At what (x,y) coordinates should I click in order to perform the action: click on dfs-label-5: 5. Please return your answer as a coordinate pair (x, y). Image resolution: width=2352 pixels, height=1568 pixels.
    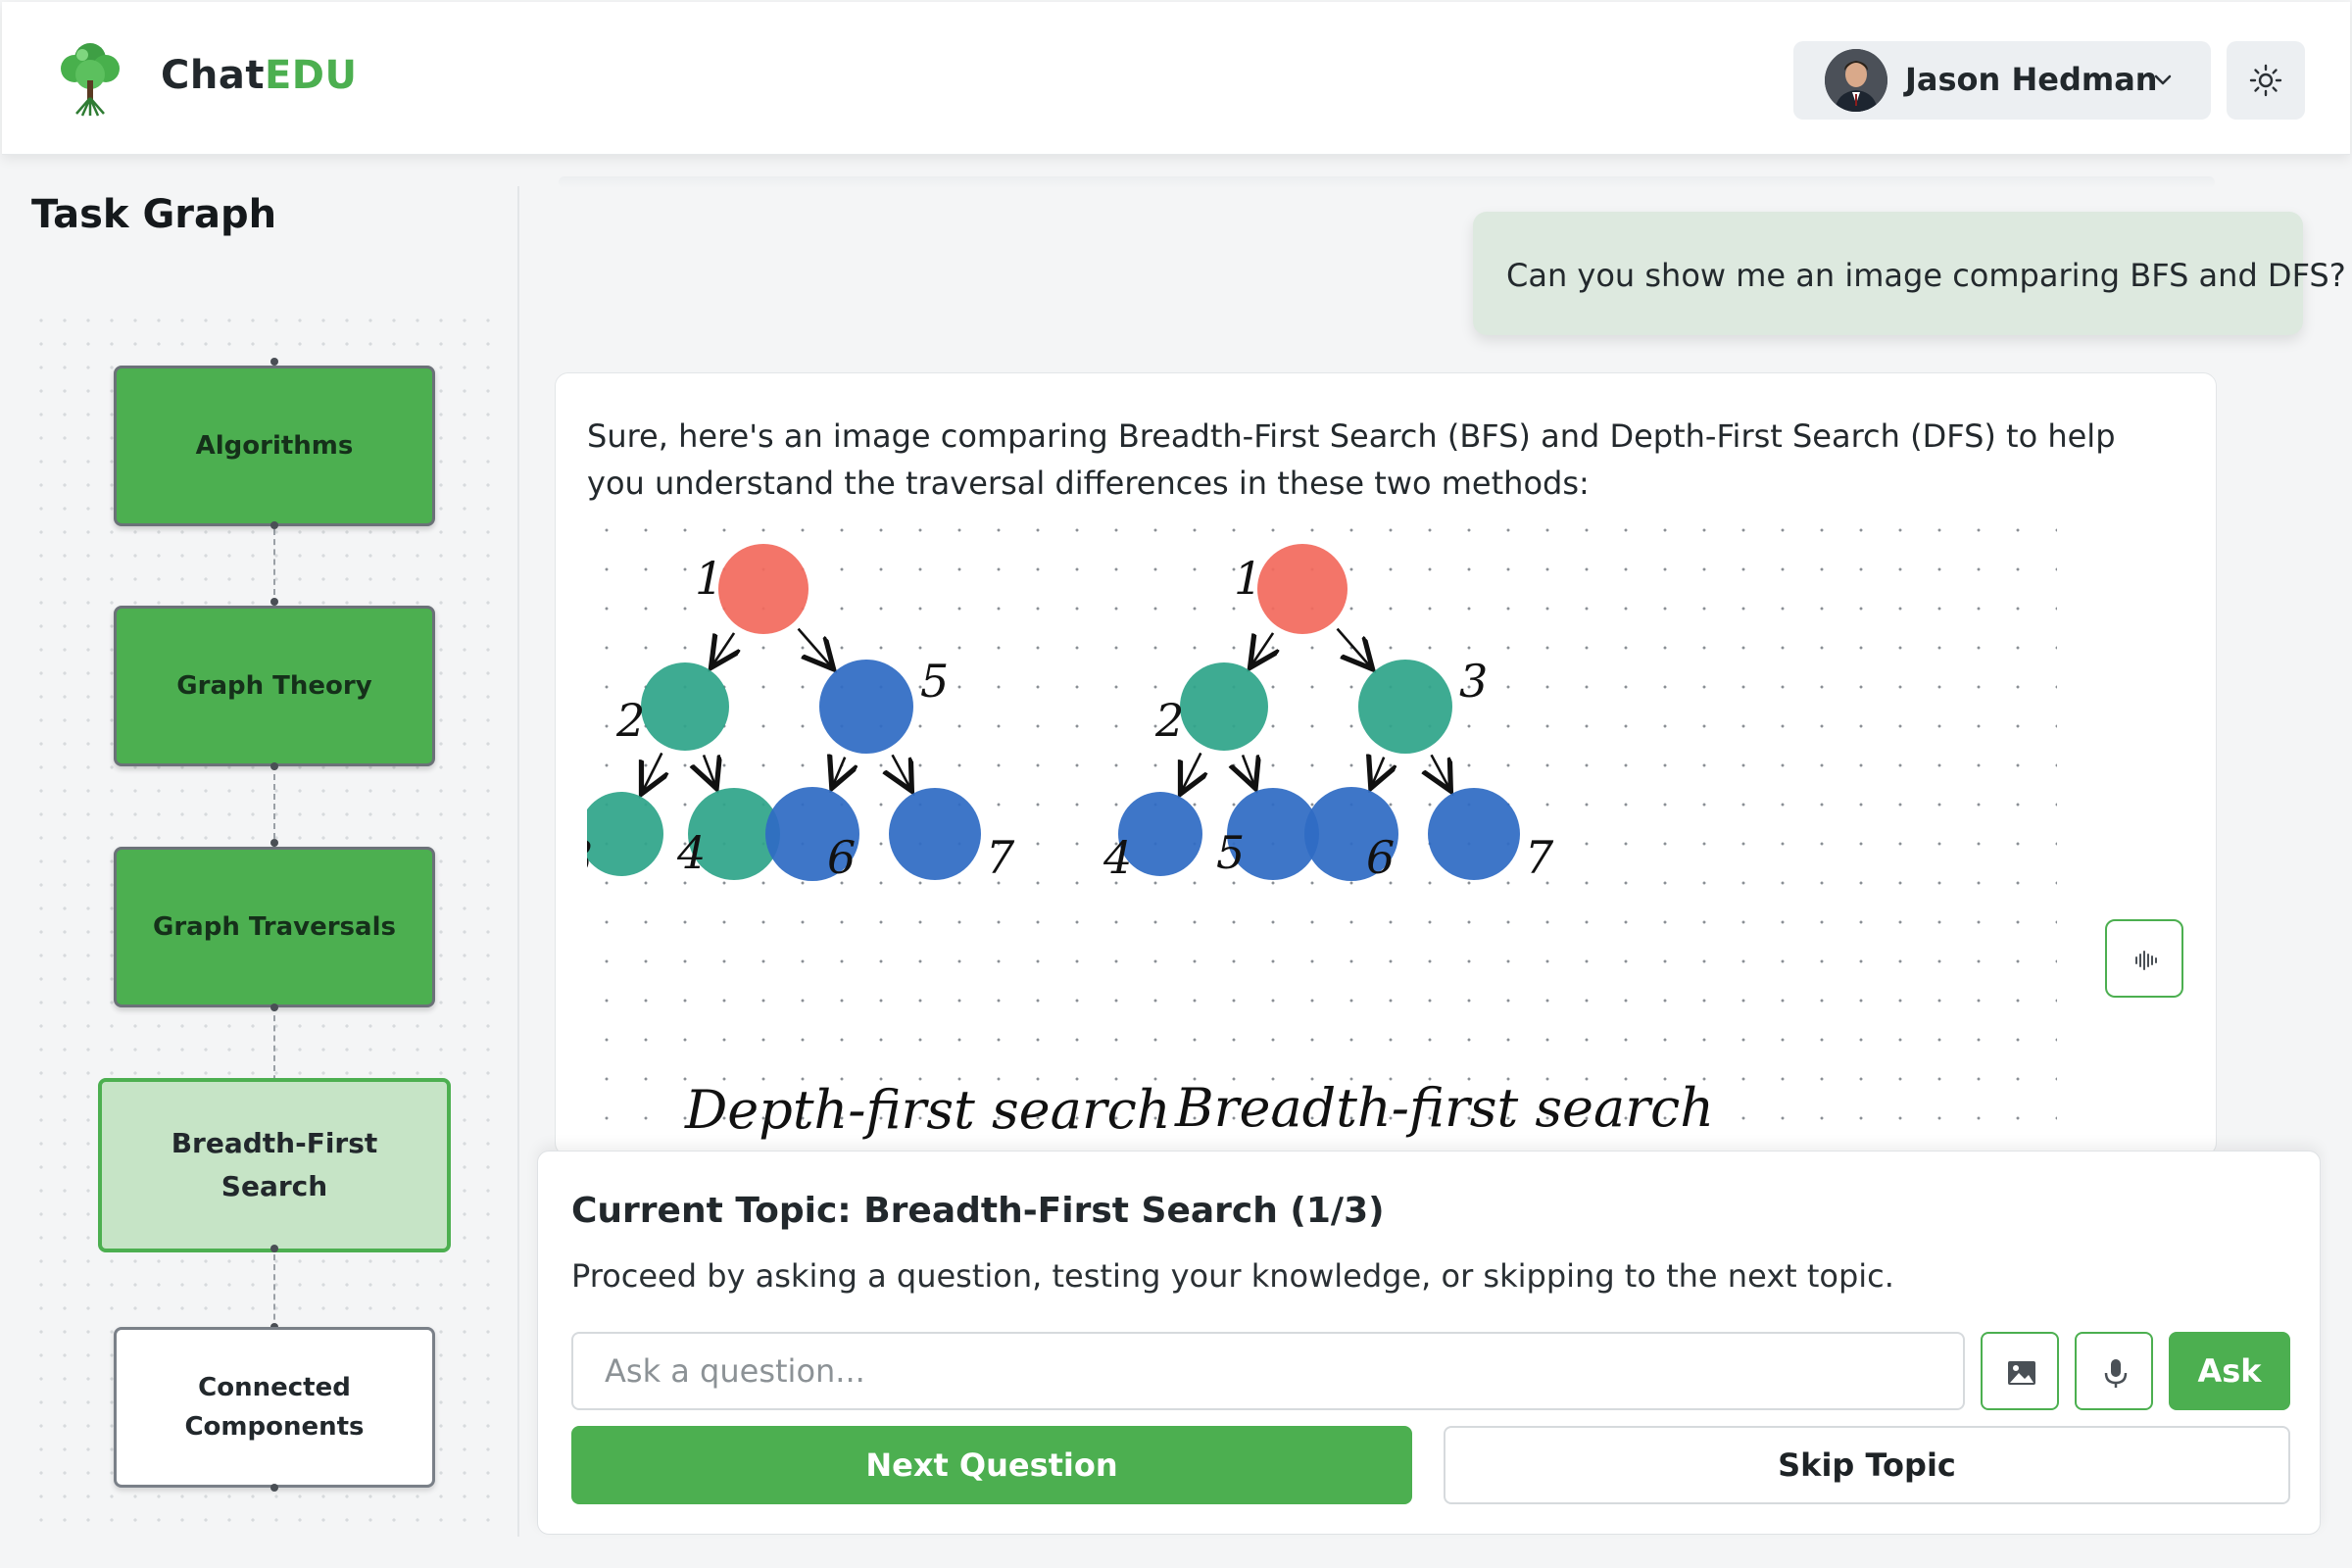
    Looking at the image, I should click on (934, 681).